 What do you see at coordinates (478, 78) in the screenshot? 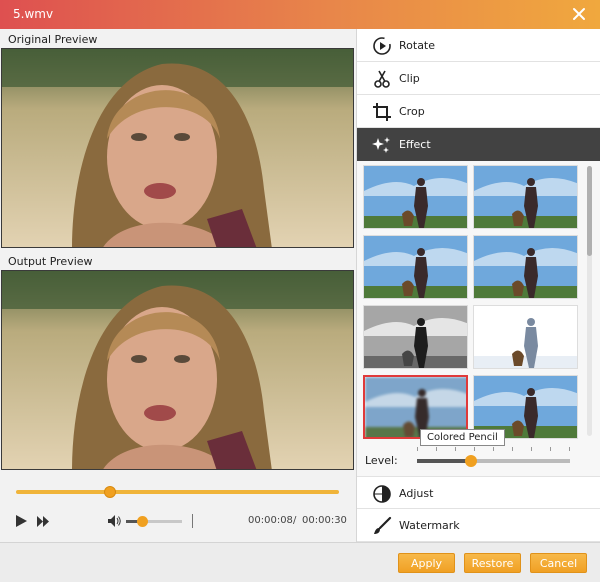
I see `menu-item-clip: Clip` at bounding box center [478, 78].